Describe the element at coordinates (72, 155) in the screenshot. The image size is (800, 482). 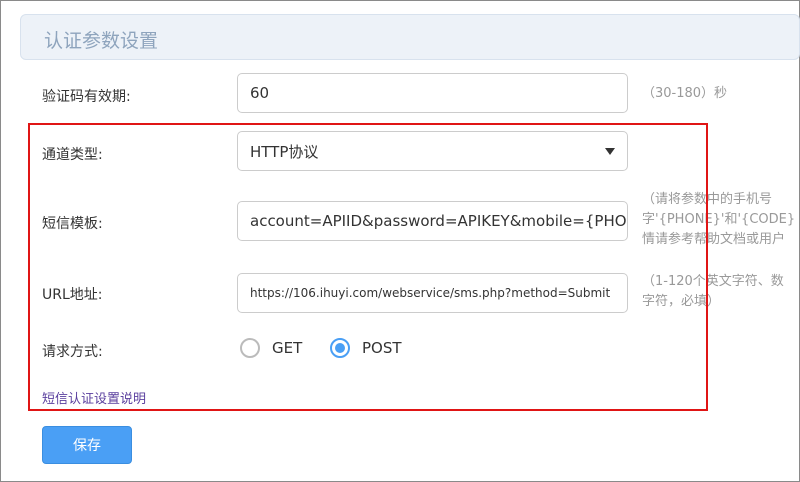
I see `channel-label: 通道类型:` at that location.